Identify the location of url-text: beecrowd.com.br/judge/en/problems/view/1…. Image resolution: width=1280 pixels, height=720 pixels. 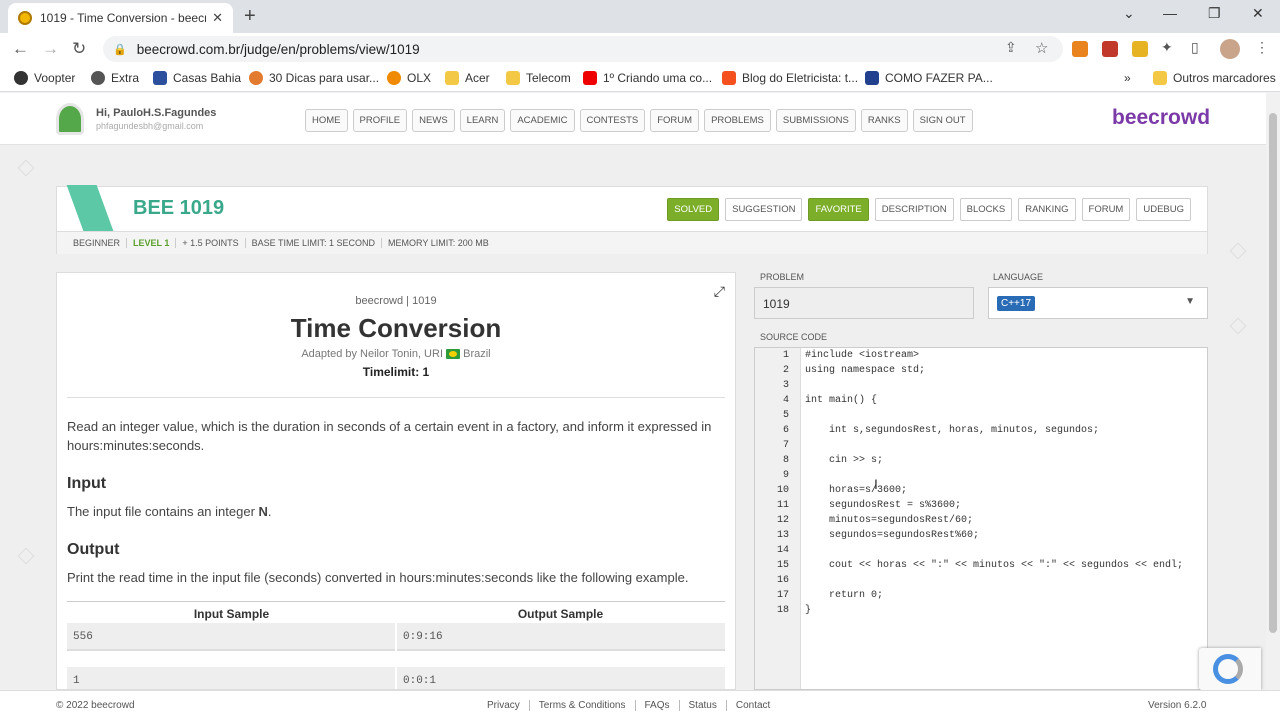
(278, 49).